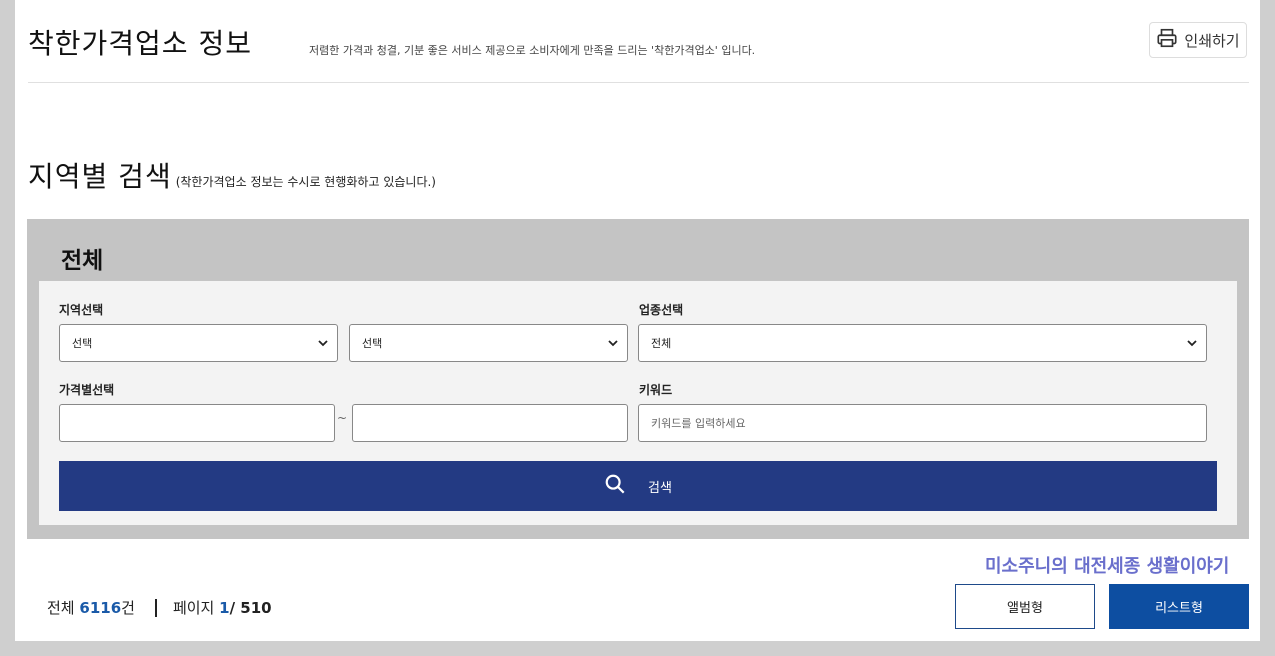 The image size is (1275, 656). I want to click on region-select-2: 선택, so click(488, 343).